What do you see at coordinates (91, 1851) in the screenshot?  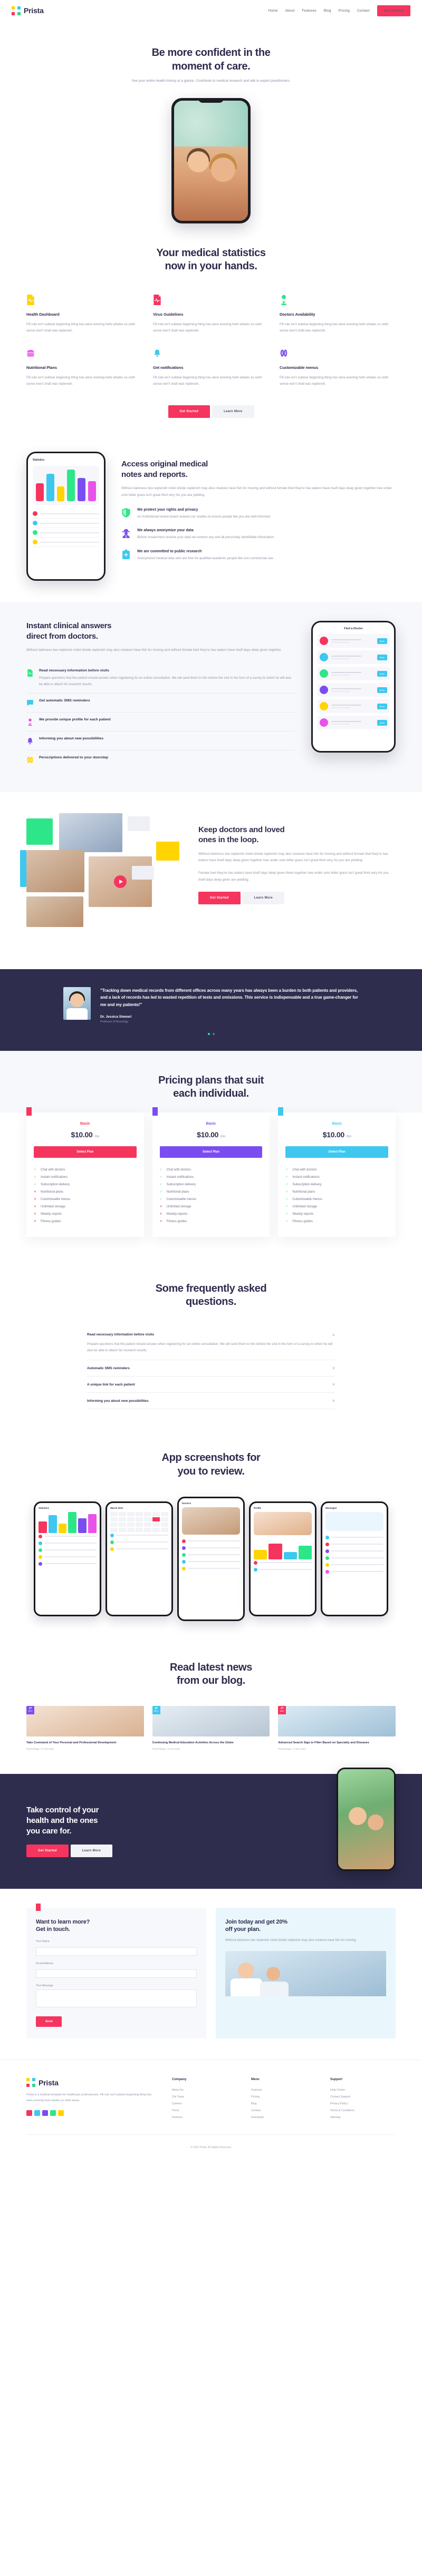 I see `cta-dark-learn-more-button: Learn More` at bounding box center [91, 1851].